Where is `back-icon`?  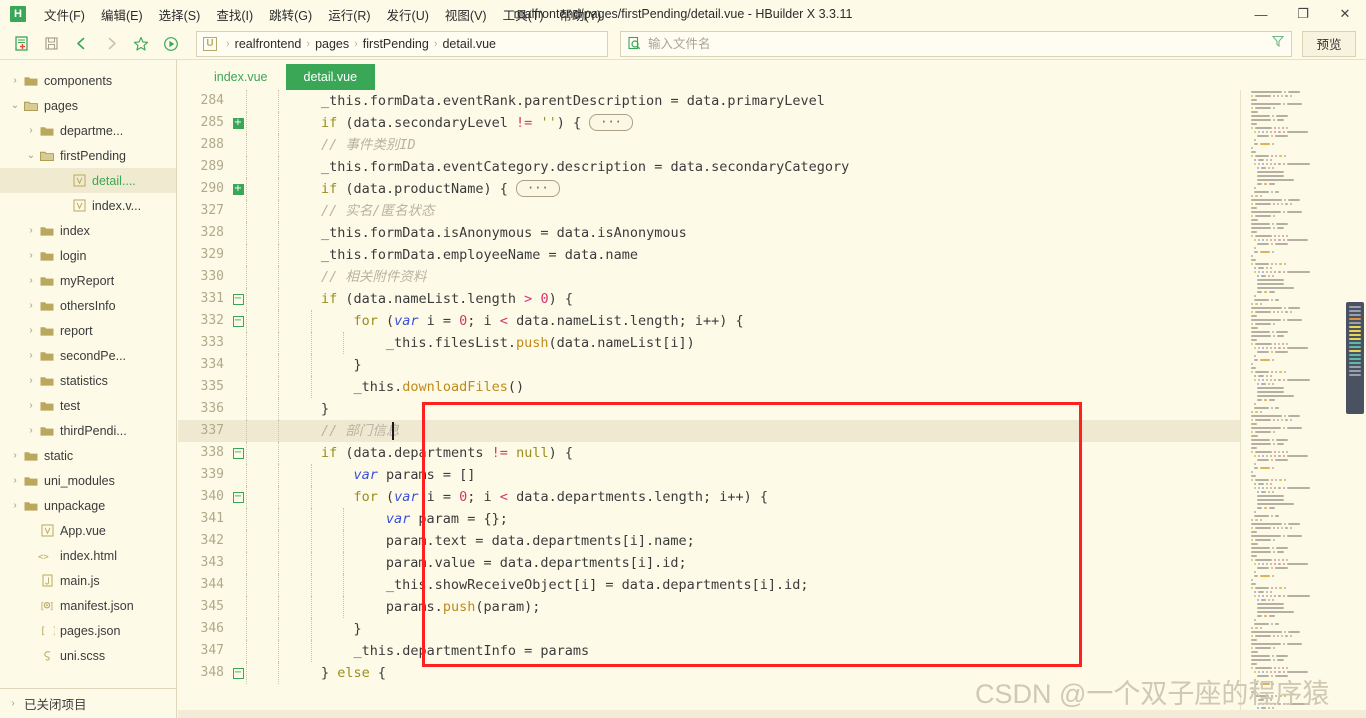 back-icon is located at coordinates (81, 44).